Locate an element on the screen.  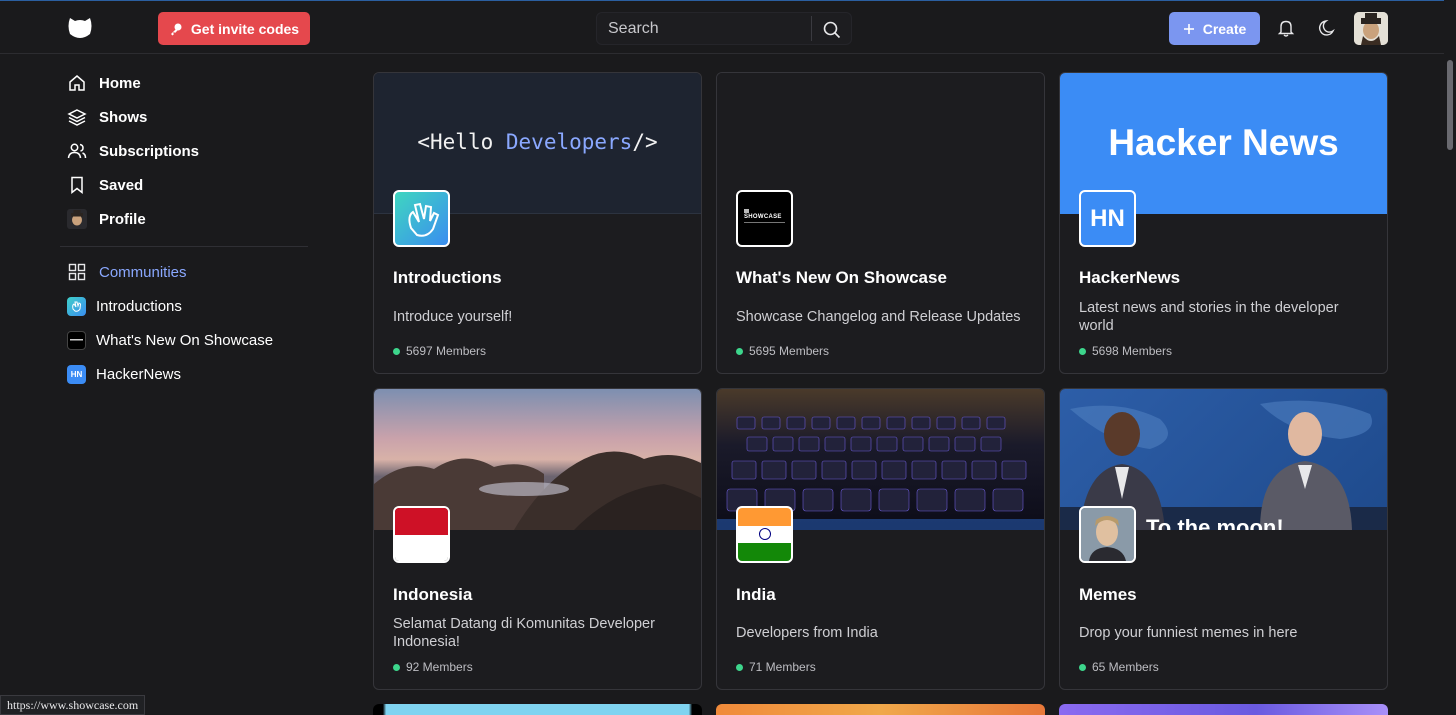
thumbnail-text: SHOWCASE is located at coordinates (763, 217).